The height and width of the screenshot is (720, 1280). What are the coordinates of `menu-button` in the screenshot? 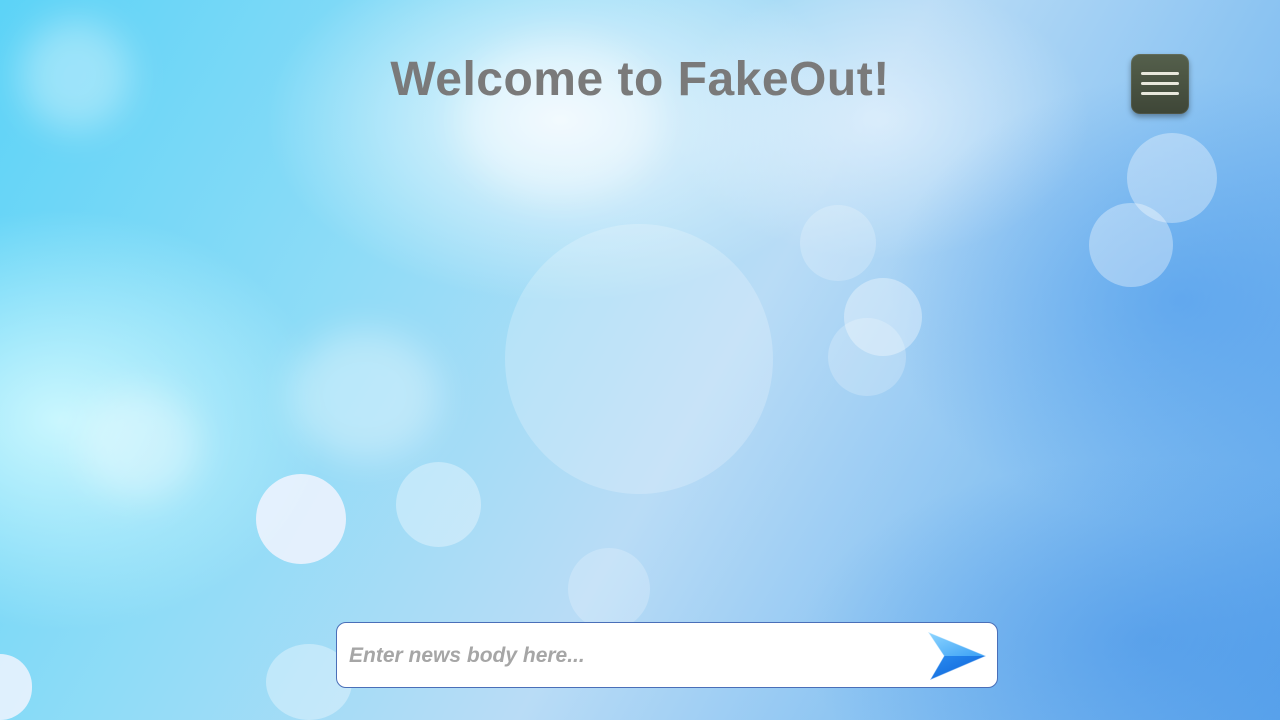 It's located at (1160, 84).